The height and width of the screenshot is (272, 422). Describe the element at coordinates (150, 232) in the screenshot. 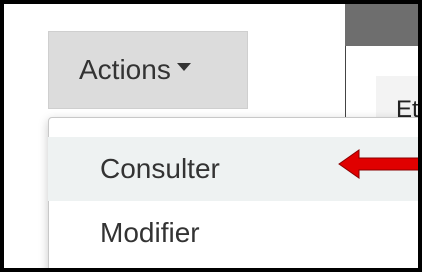

I see `menu-item-label: Modifier` at that location.